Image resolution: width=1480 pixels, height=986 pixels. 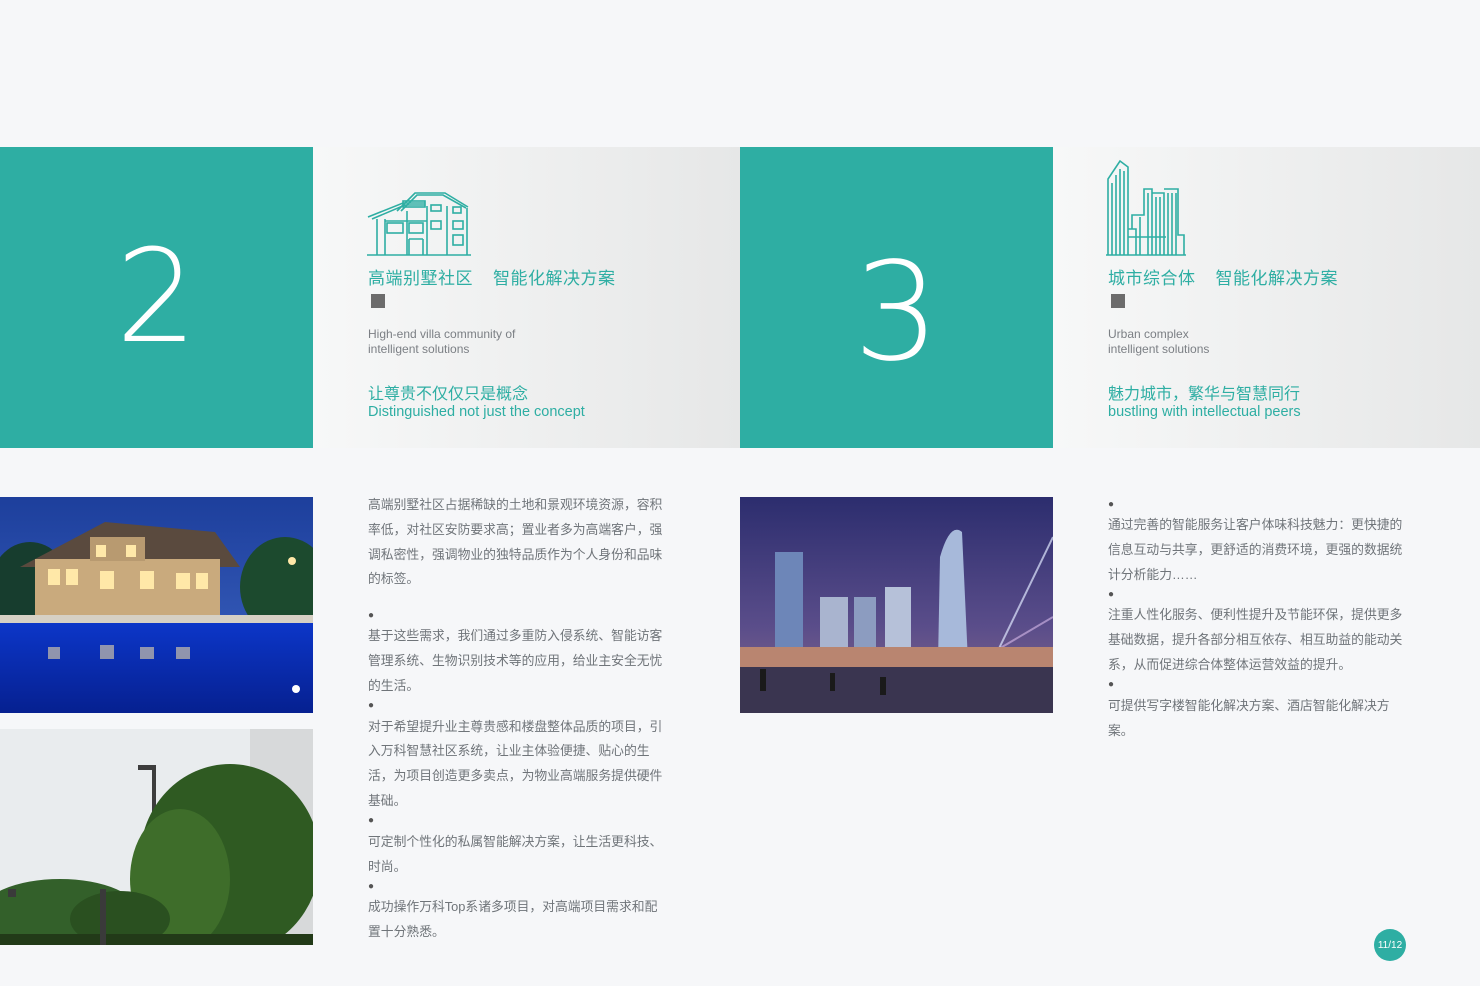 I want to click on subtitle-line-1: Urban complex, so click(x=1148, y=334).